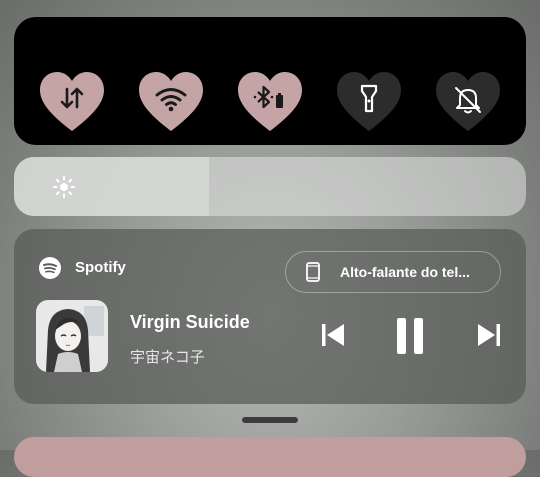 The width and height of the screenshot is (540, 477). What do you see at coordinates (111, 186) in the screenshot?
I see `brightness-level-fill` at bounding box center [111, 186].